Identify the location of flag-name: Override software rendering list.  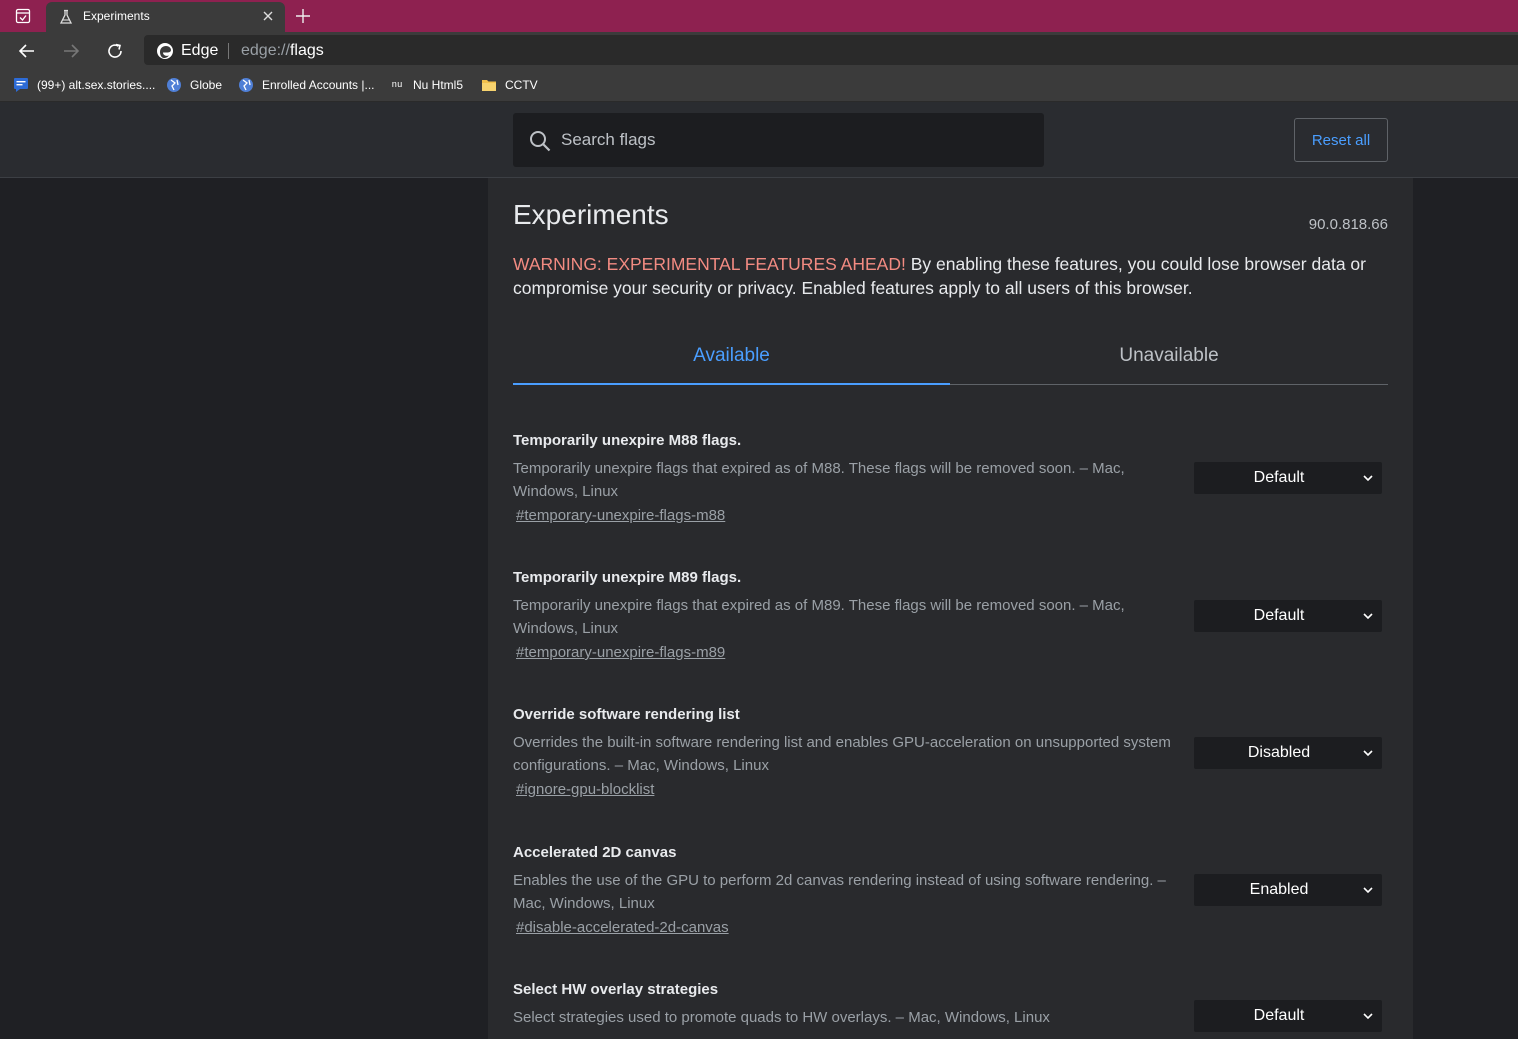
(626, 714).